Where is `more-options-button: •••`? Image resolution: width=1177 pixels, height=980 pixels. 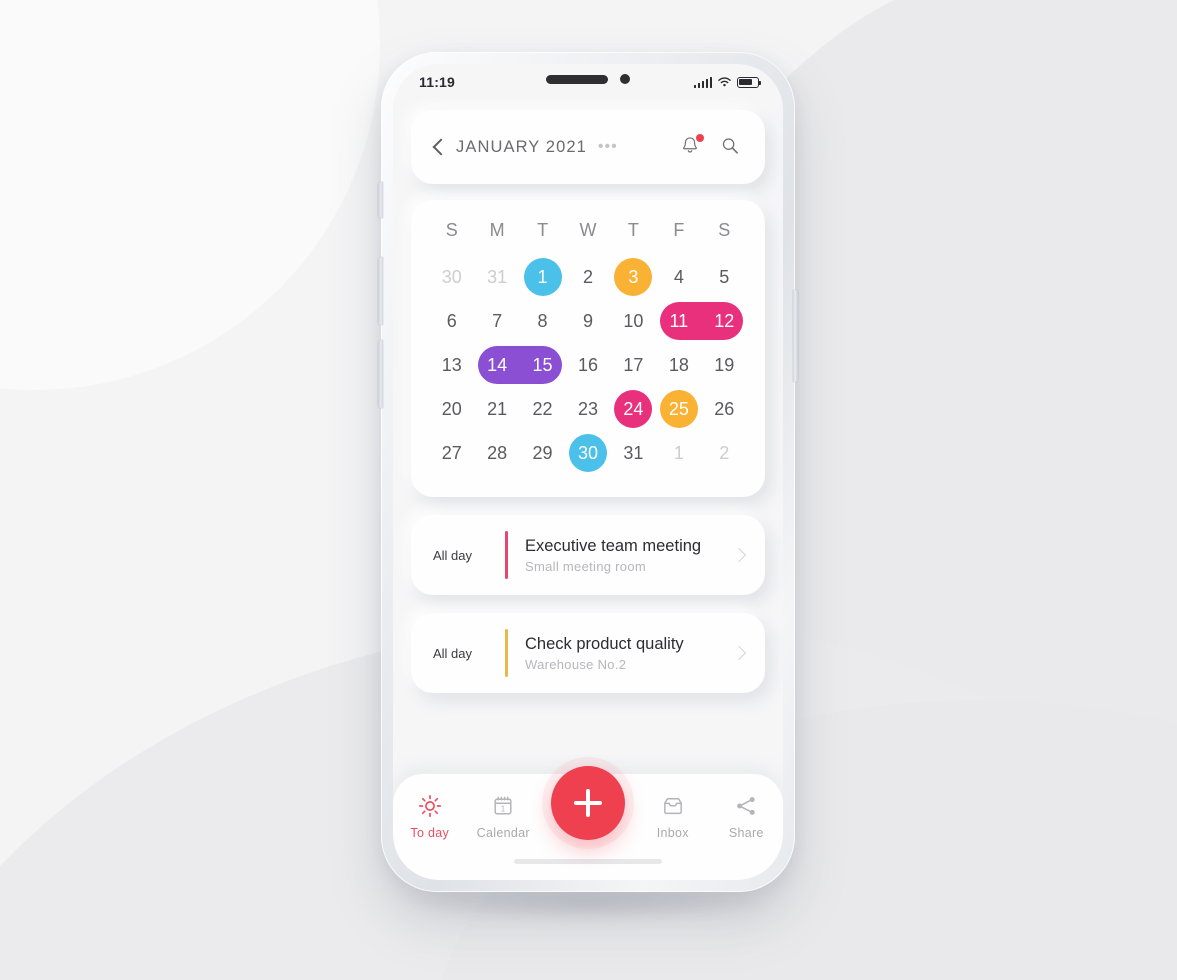
more-options-button: ••• is located at coordinates (608, 147).